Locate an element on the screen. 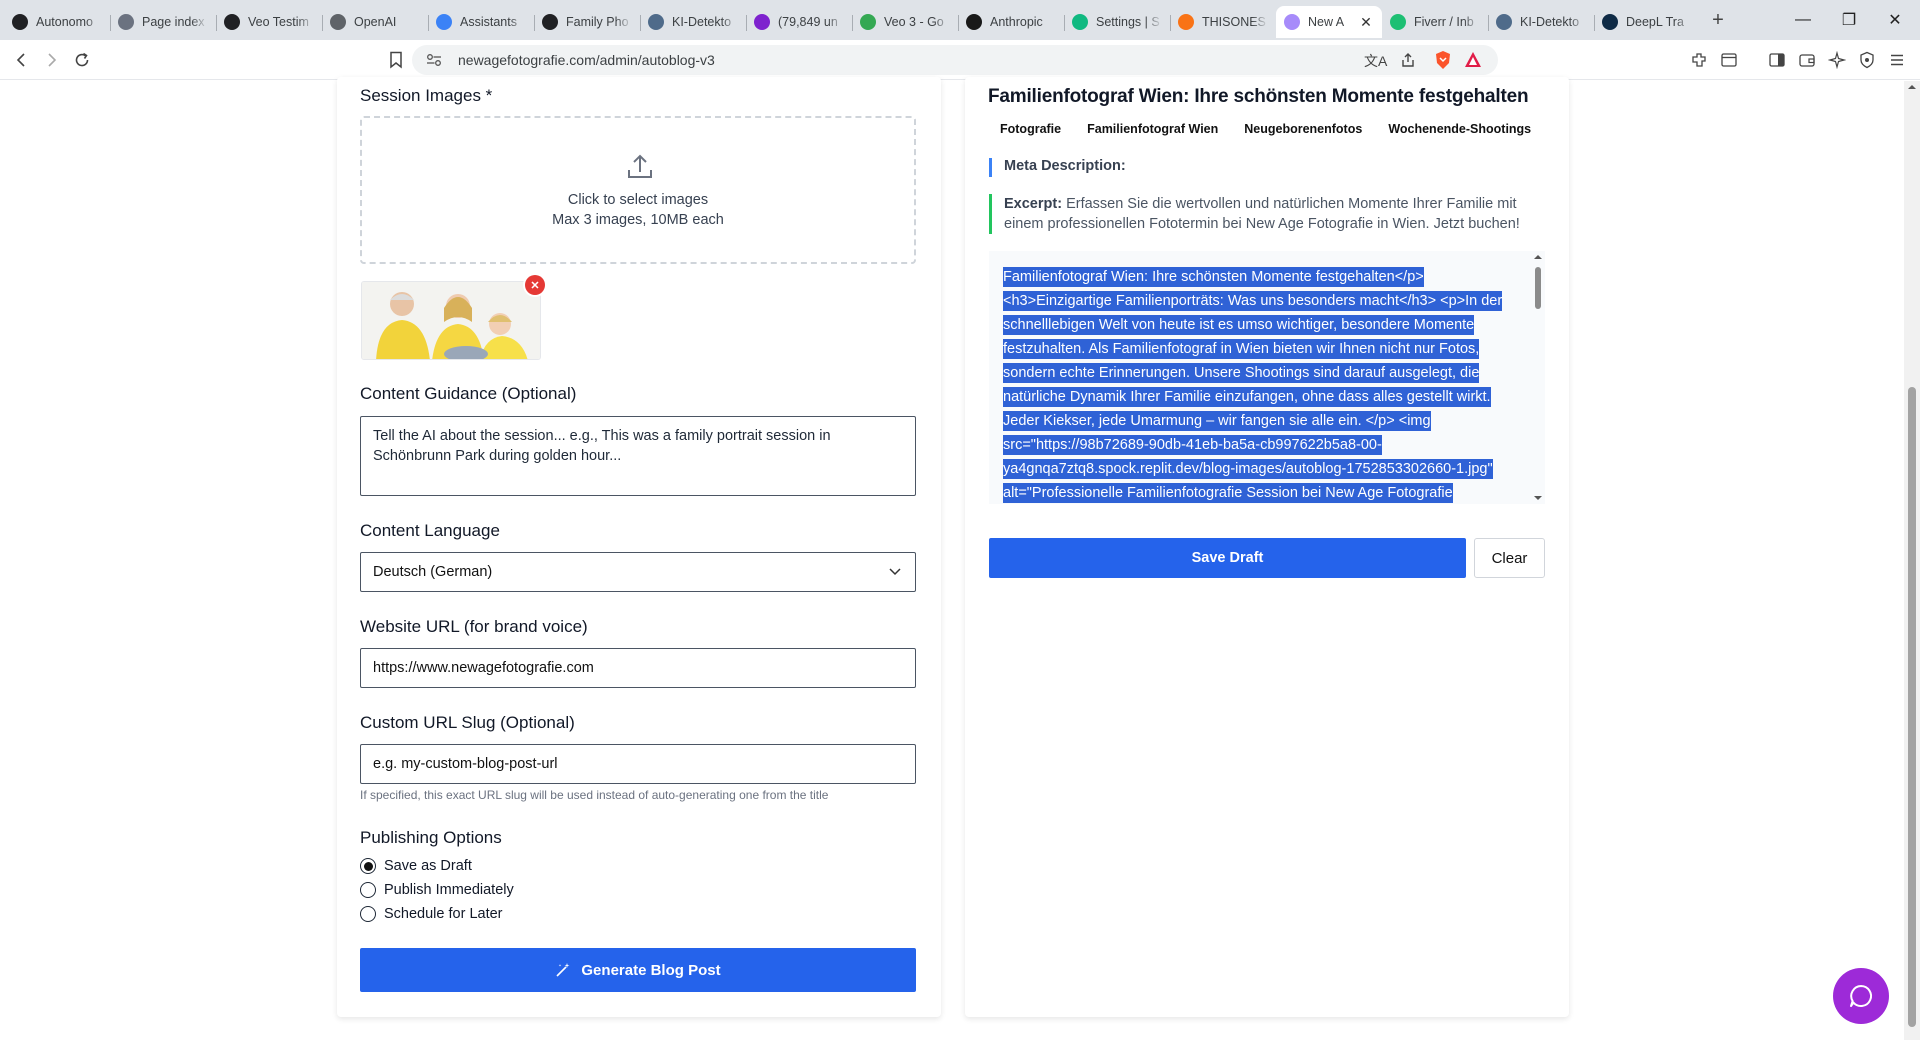 The image size is (1920, 1045). content-scrollbar is located at coordinates (1538, 377).